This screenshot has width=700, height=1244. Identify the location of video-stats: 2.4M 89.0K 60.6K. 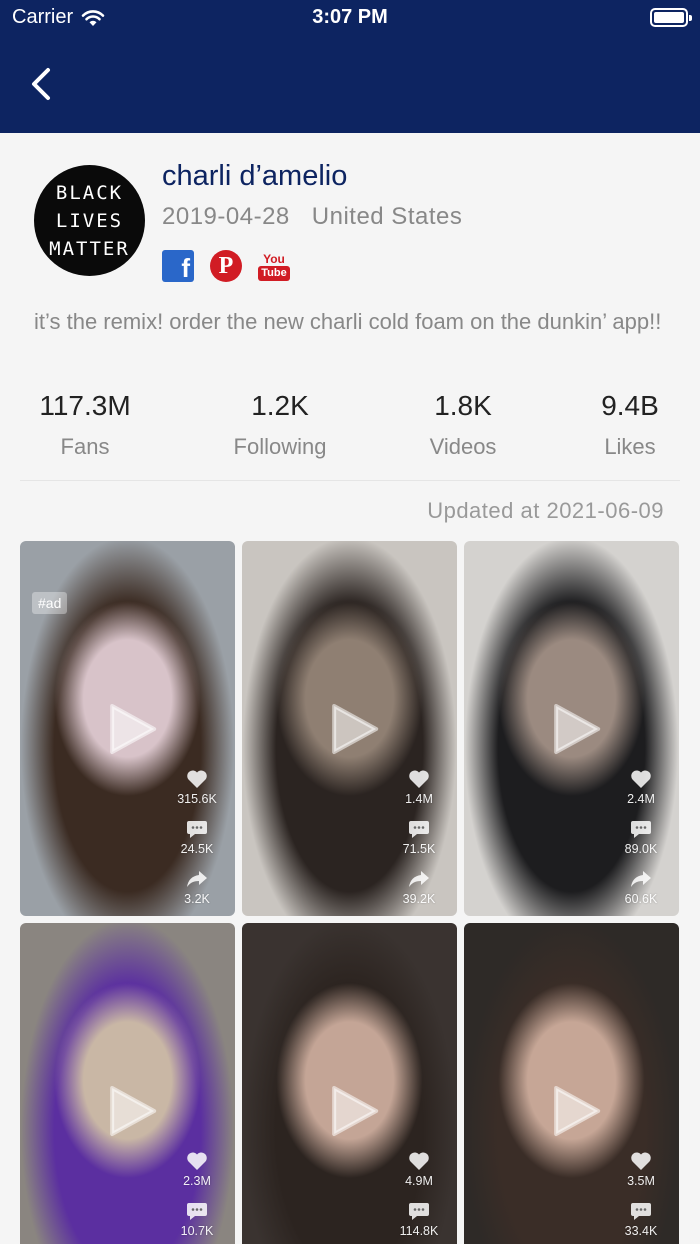
(641, 841).